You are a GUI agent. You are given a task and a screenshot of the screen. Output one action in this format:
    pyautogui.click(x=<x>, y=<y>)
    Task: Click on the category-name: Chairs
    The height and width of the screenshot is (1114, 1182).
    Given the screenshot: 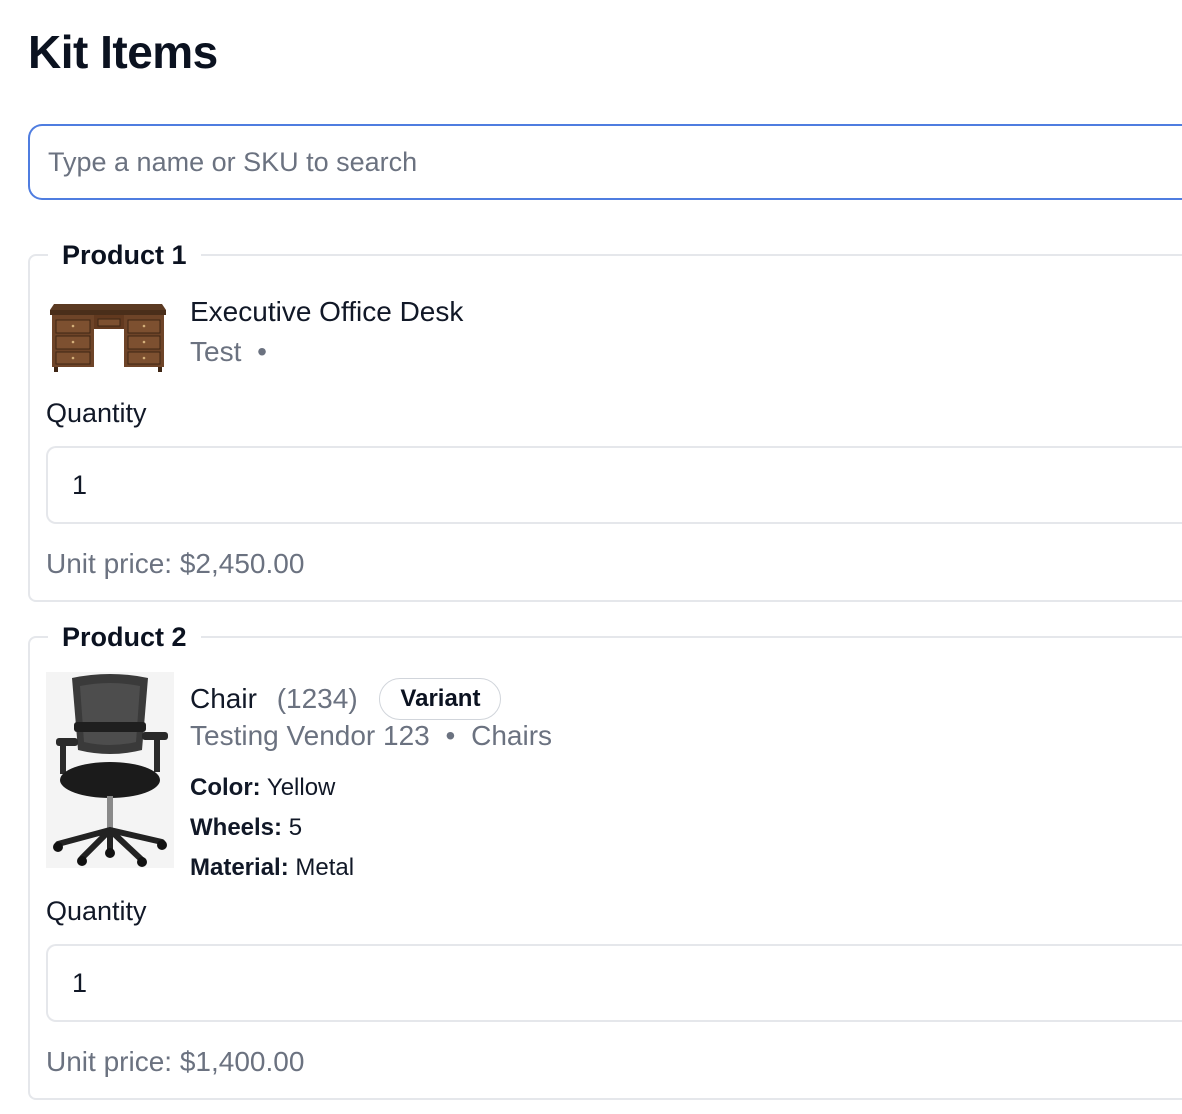 What is the action you would take?
    pyautogui.click(x=512, y=735)
    